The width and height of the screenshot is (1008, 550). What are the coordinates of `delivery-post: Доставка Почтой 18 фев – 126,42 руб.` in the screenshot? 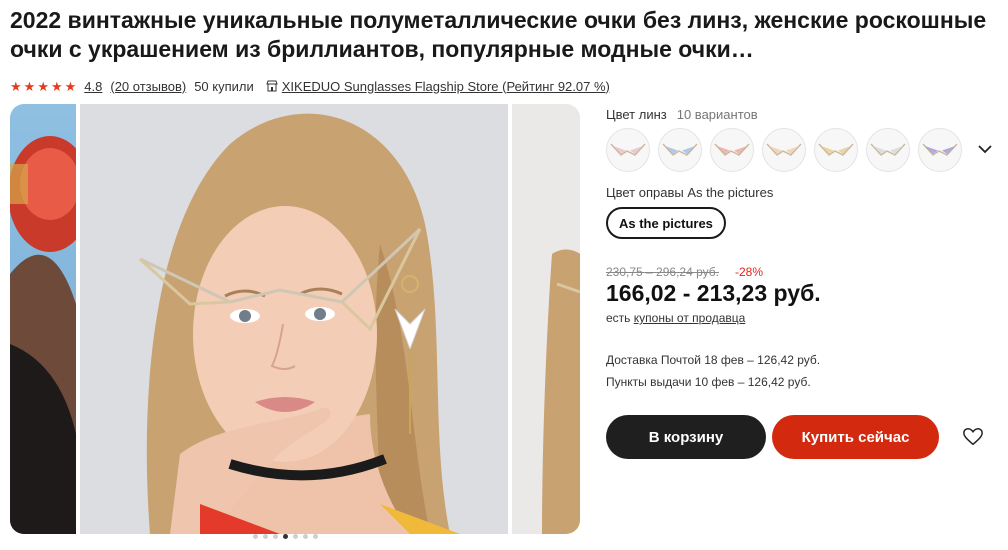 It's located at (713, 360).